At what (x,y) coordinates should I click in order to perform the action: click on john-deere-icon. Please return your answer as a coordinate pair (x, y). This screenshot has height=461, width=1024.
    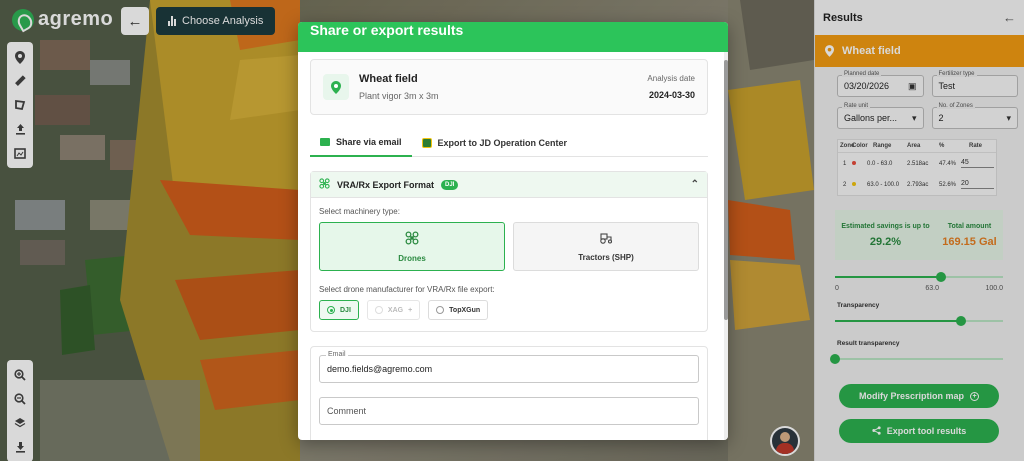
    Looking at the image, I should click on (426, 143).